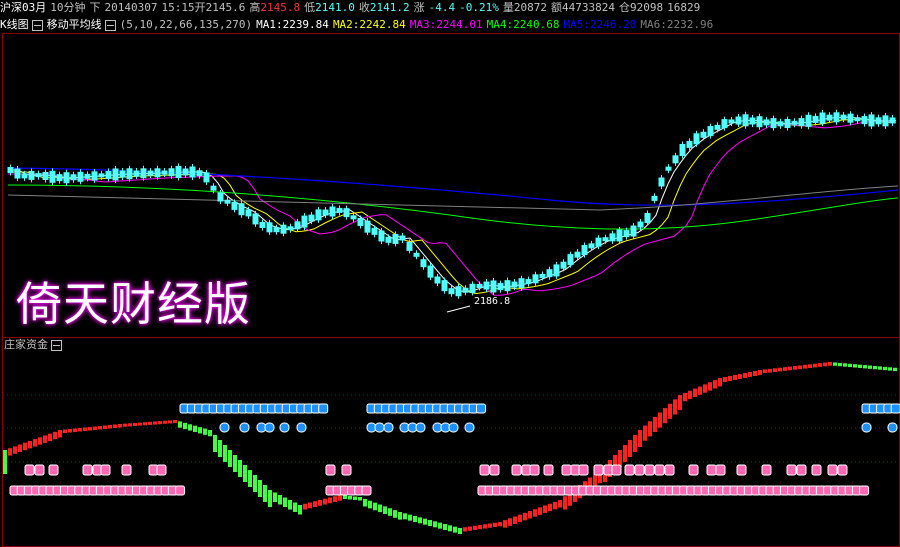 This screenshot has height=547, width=900. I want to click on watermark: 倚天财经版, so click(133, 304).